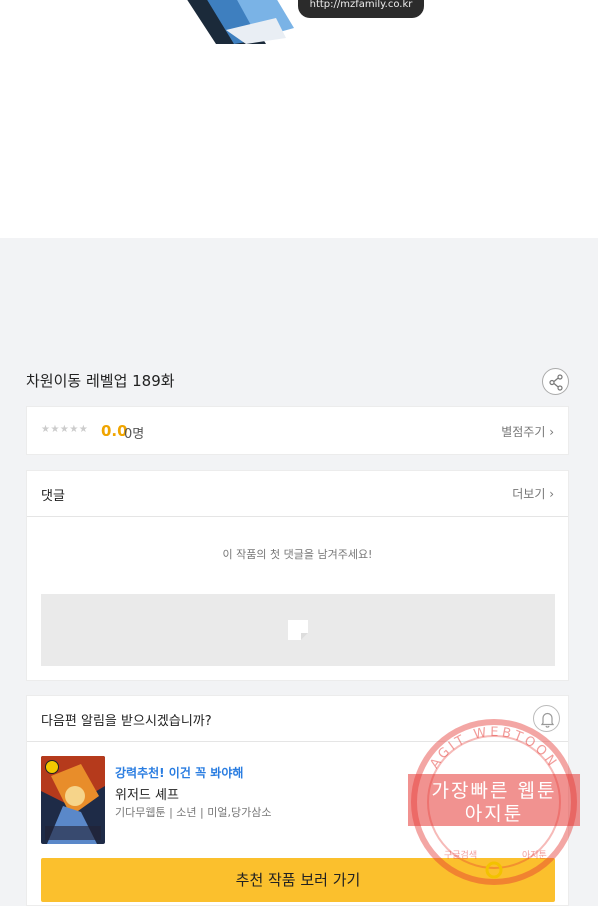 This screenshot has width=598, height=906. What do you see at coordinates (179, 773) in the screenshot?
I see `recommend-tag: 강력추천! 이건 꼭 봐야해` at bounding box center [179, 773].